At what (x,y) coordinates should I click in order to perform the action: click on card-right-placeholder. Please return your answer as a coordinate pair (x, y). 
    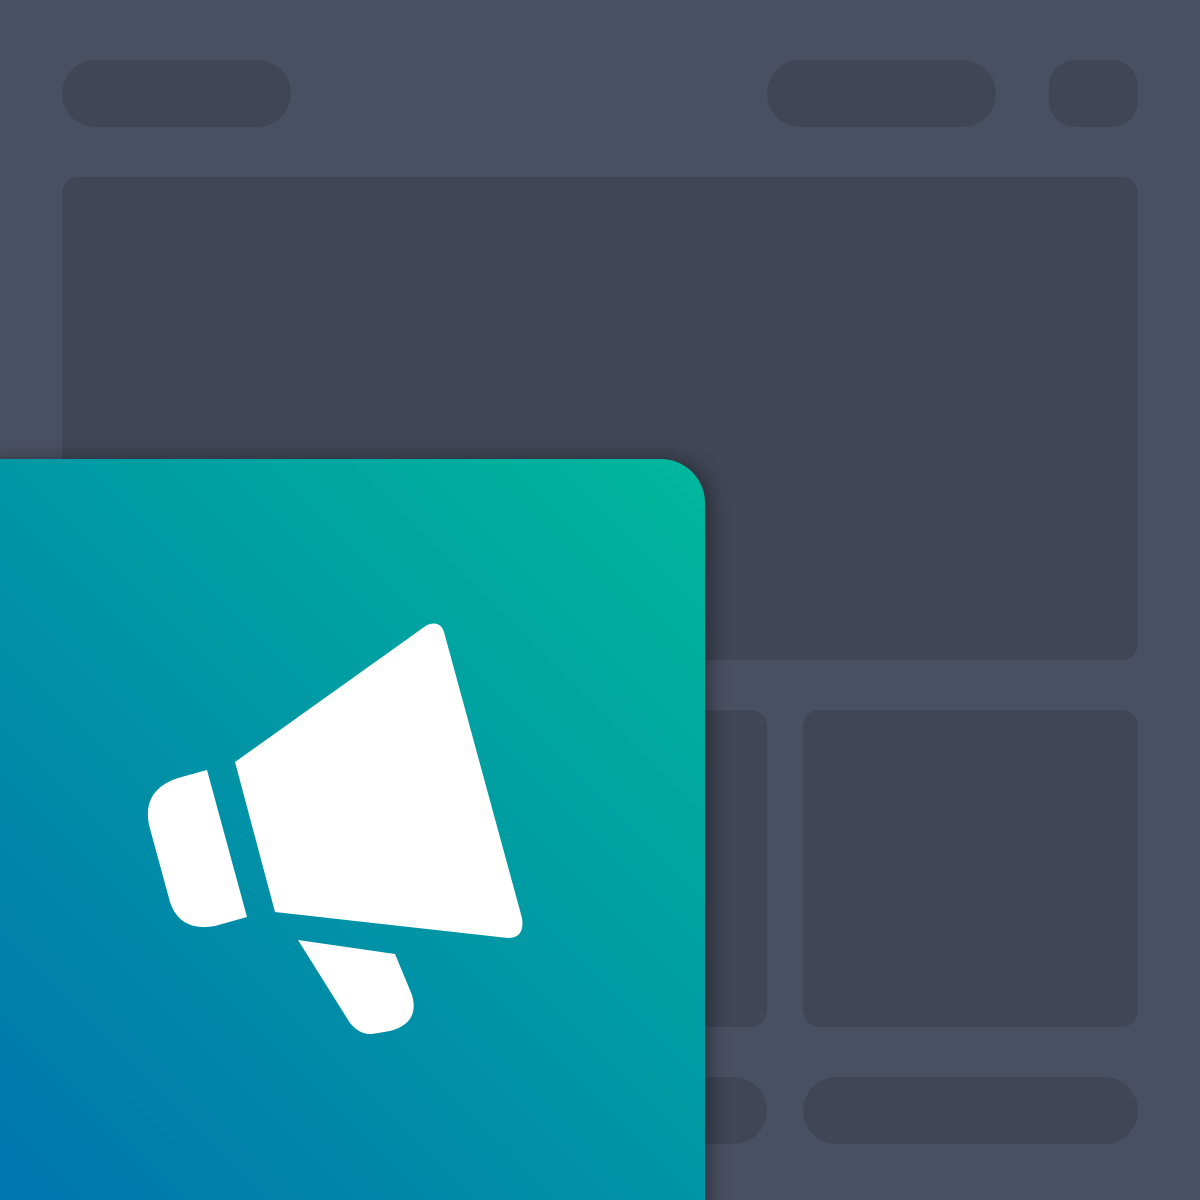
    Looking at the image, I should click on (970, 868).